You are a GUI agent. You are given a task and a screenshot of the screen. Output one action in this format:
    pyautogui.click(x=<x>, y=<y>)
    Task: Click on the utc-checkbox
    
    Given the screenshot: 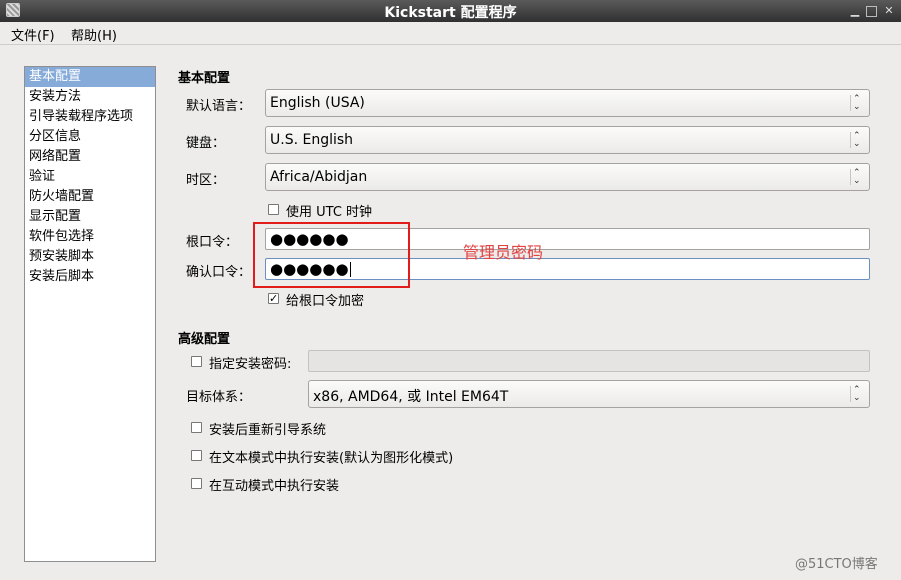 What is the action you would take?
    pyautogui.click(x=273, y=209)
    